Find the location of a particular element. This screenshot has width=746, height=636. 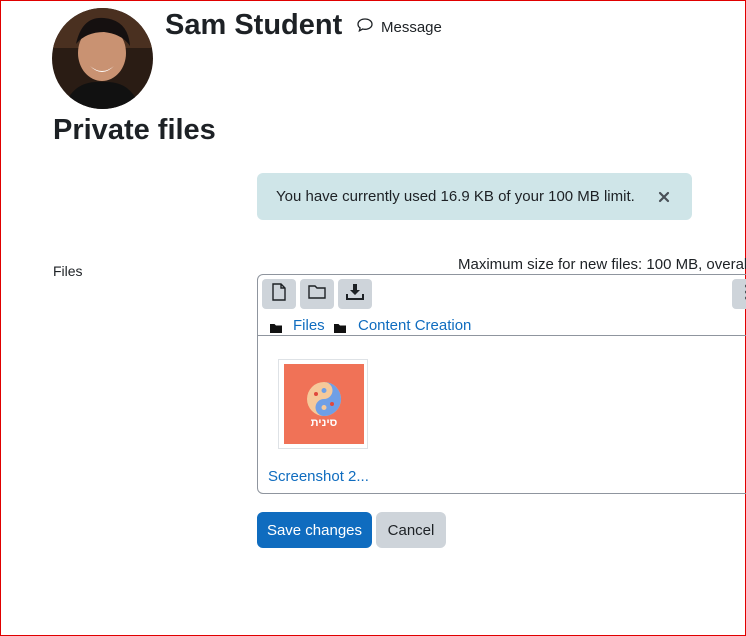

file-manager-divider is located at coordinates (502, 335).